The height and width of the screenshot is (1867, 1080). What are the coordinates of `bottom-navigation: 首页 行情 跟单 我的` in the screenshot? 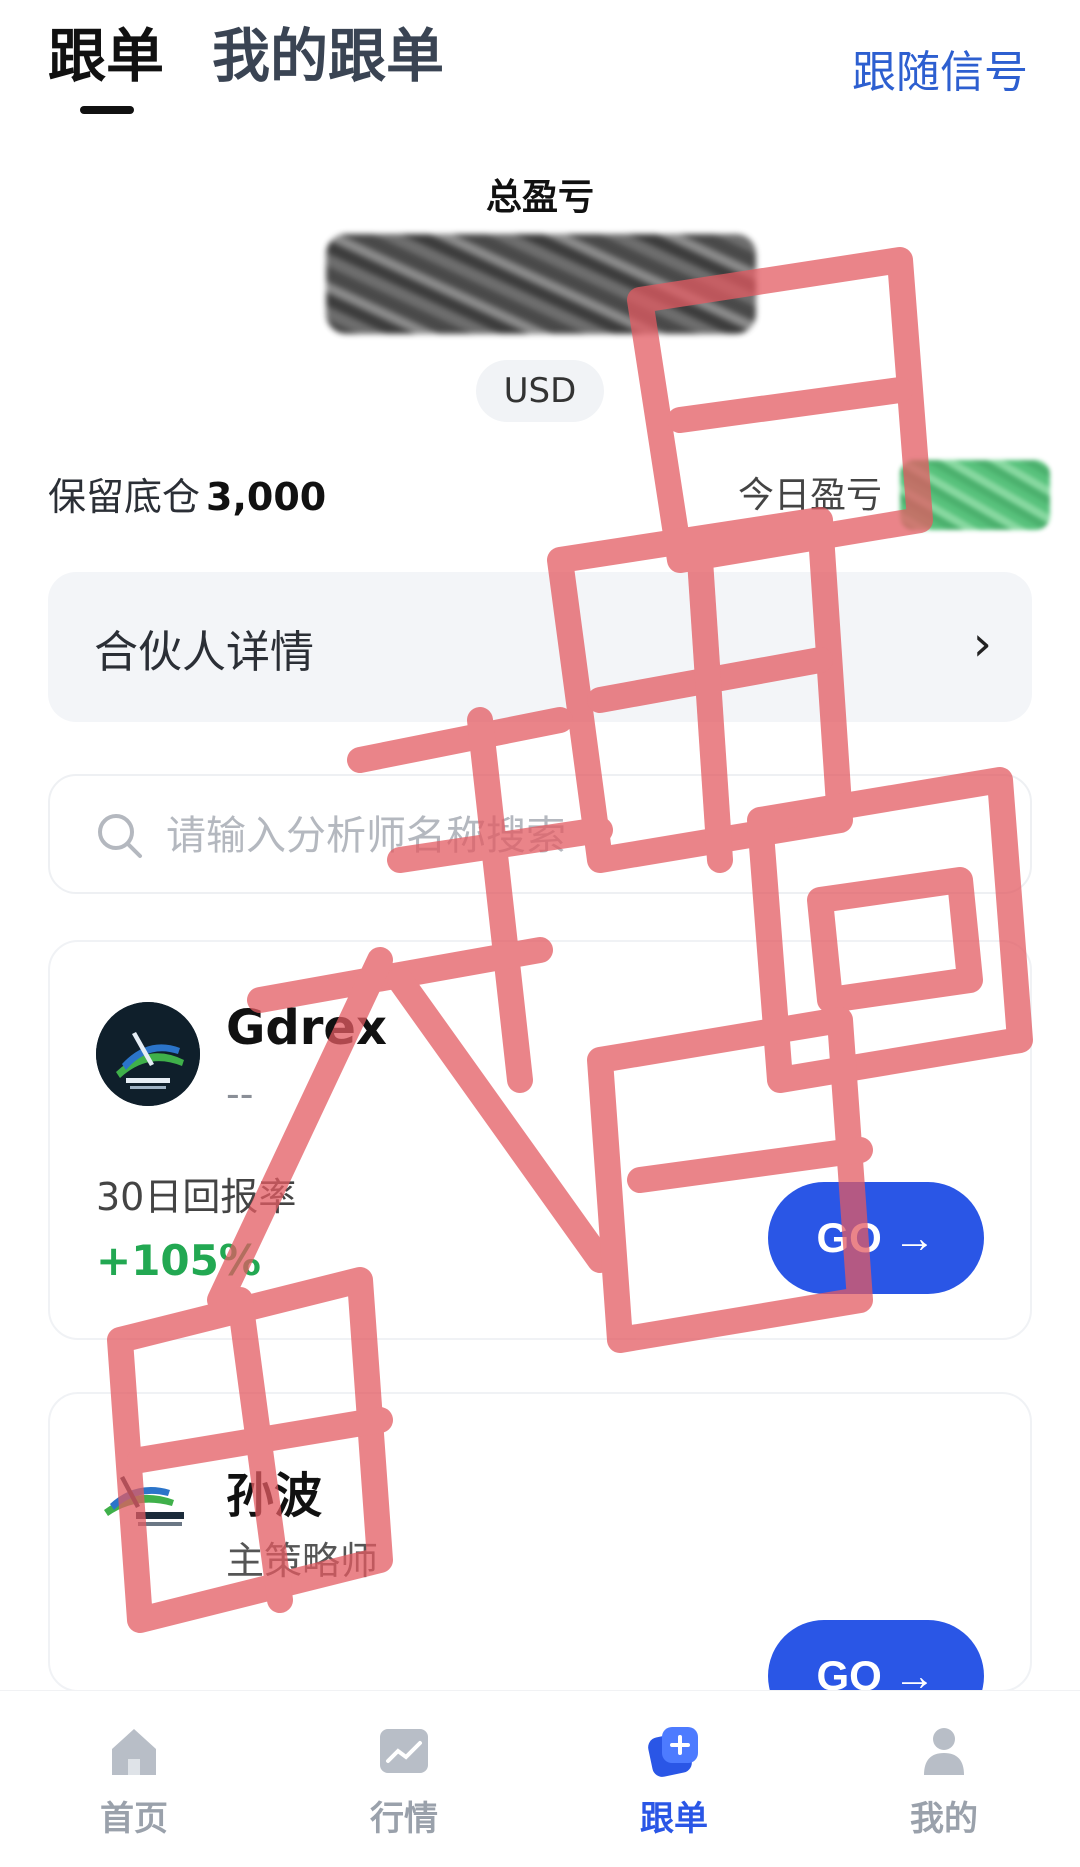 It's located at (540, 1778).